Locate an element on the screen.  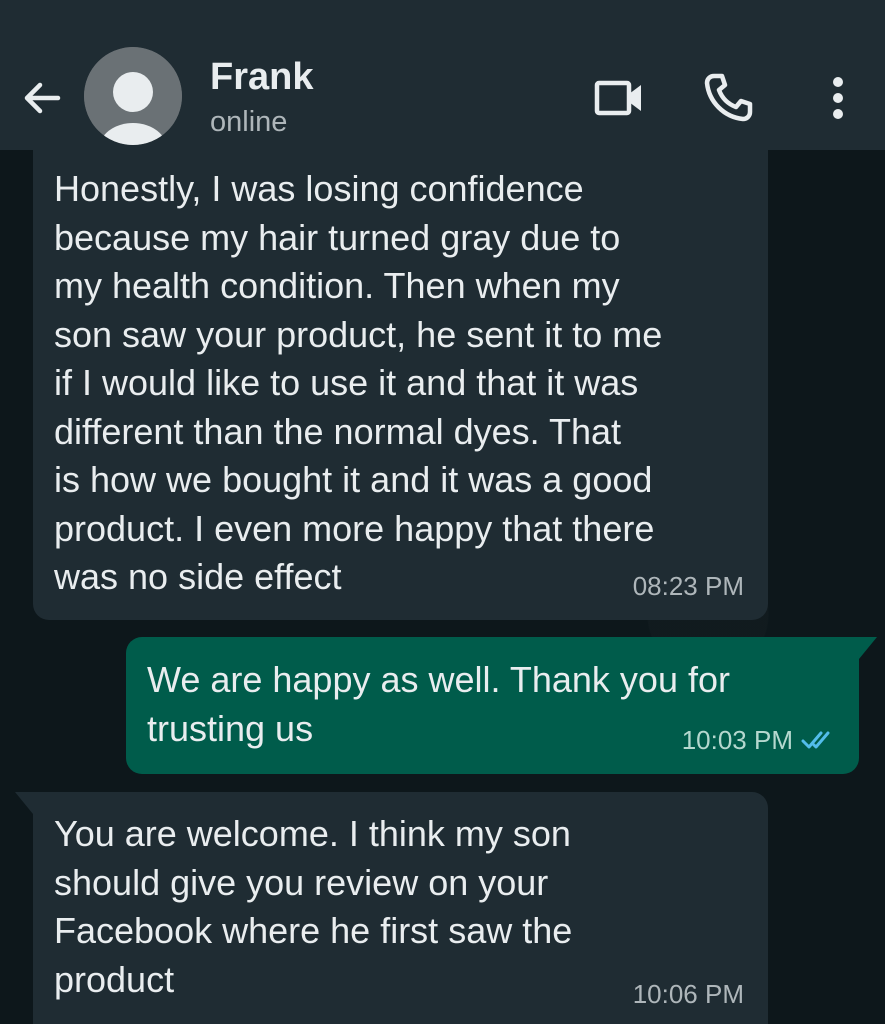
message-time: 08:23 PM is located at coordinates (688, 586).